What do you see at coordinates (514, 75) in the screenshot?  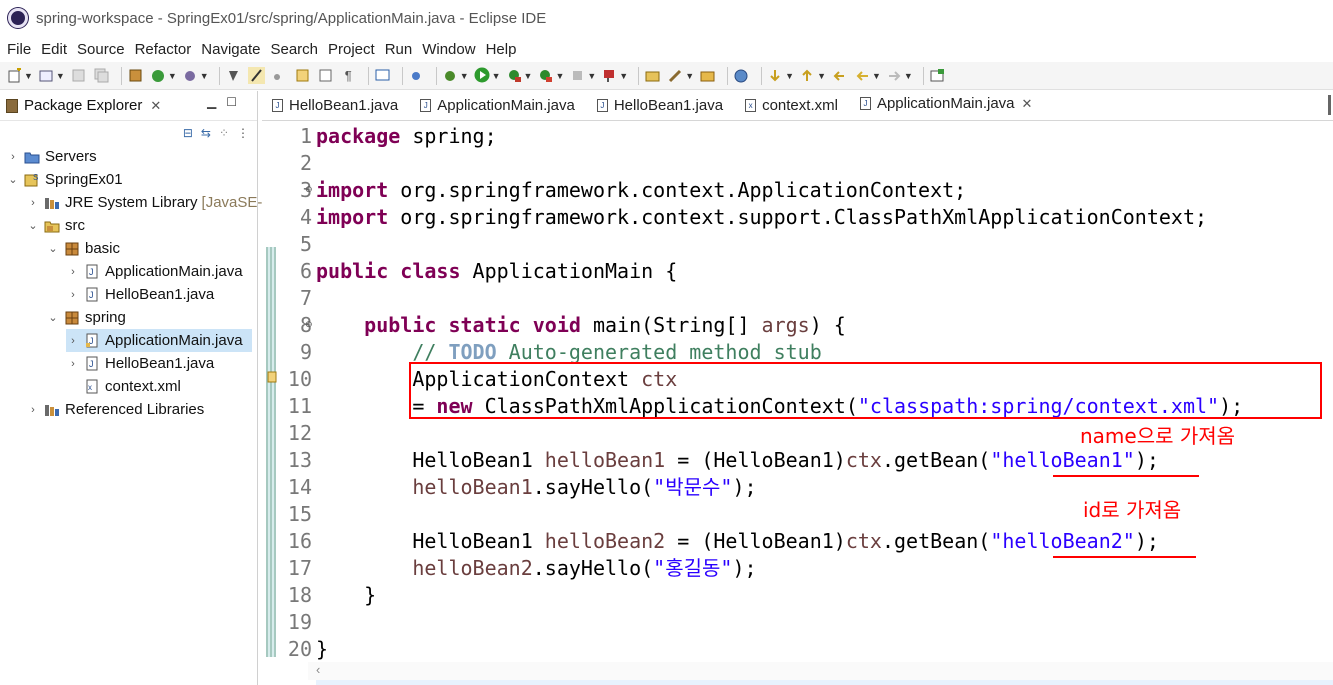 I see `coverage-icon` at bounding box center [514, 75].